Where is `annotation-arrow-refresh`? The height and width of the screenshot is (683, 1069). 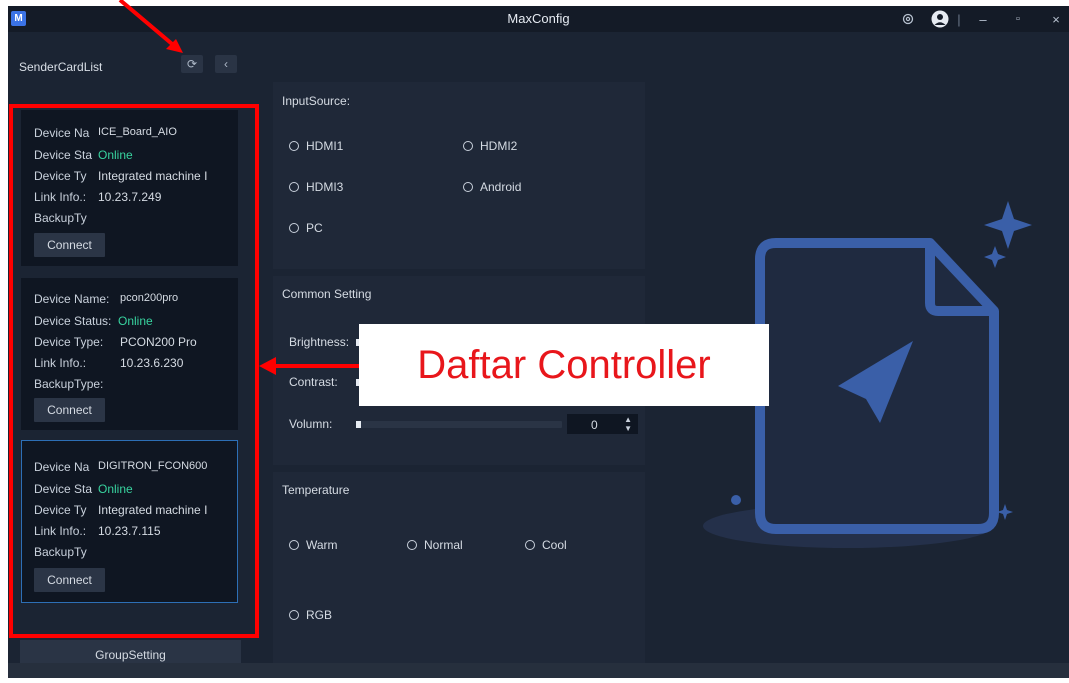
annotation-arrow-refresh is located at coordinates (149, 25).